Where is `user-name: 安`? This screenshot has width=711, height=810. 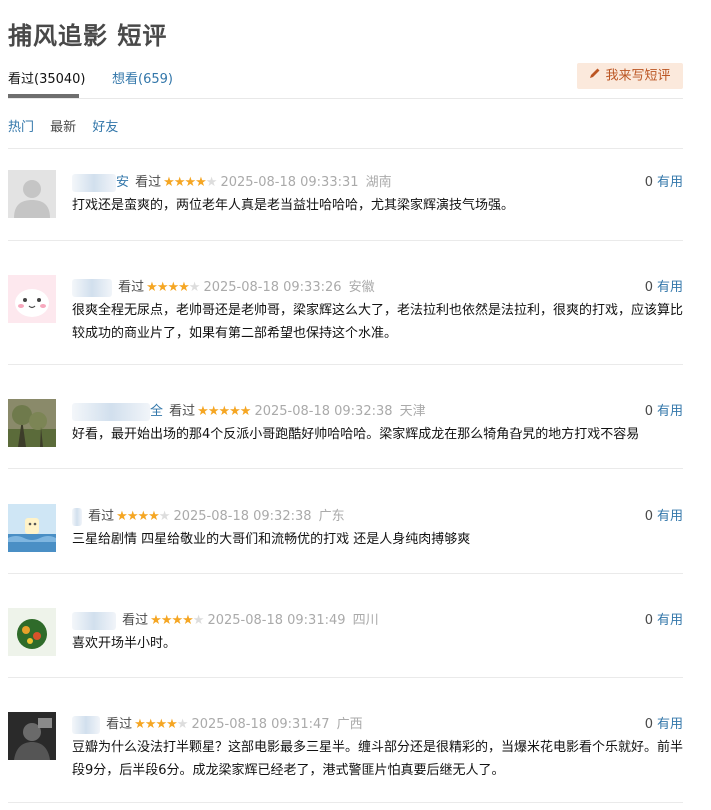
user-name: 安 is located at coordinates (122, 182).